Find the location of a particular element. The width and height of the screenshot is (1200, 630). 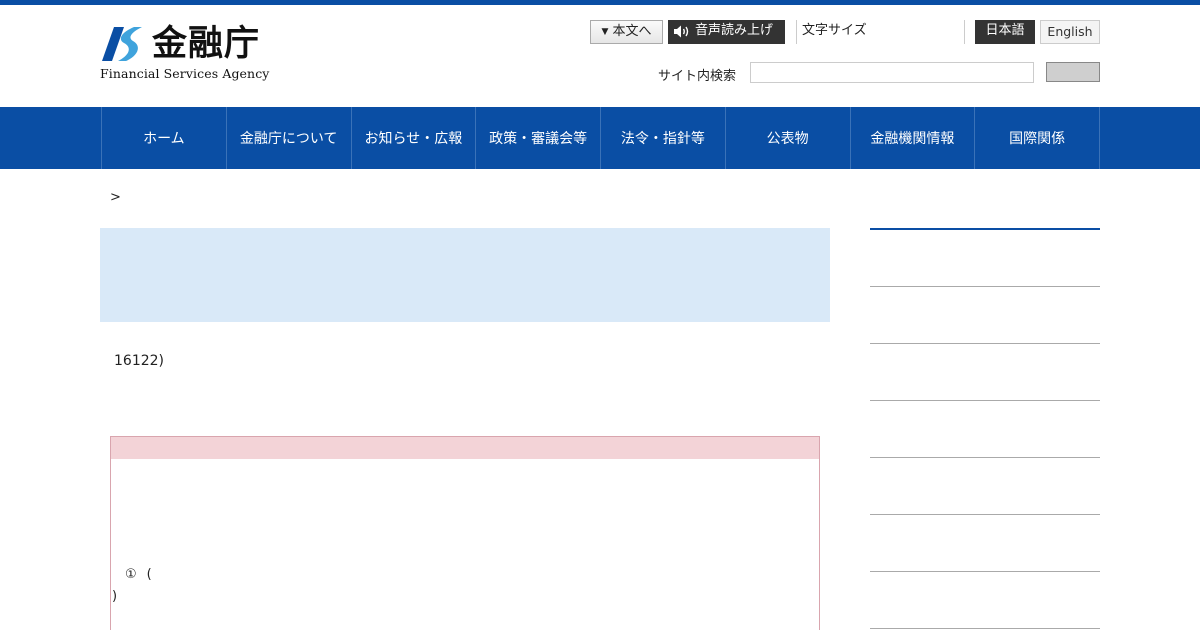

search-button is located at coordinates (1073, 72).